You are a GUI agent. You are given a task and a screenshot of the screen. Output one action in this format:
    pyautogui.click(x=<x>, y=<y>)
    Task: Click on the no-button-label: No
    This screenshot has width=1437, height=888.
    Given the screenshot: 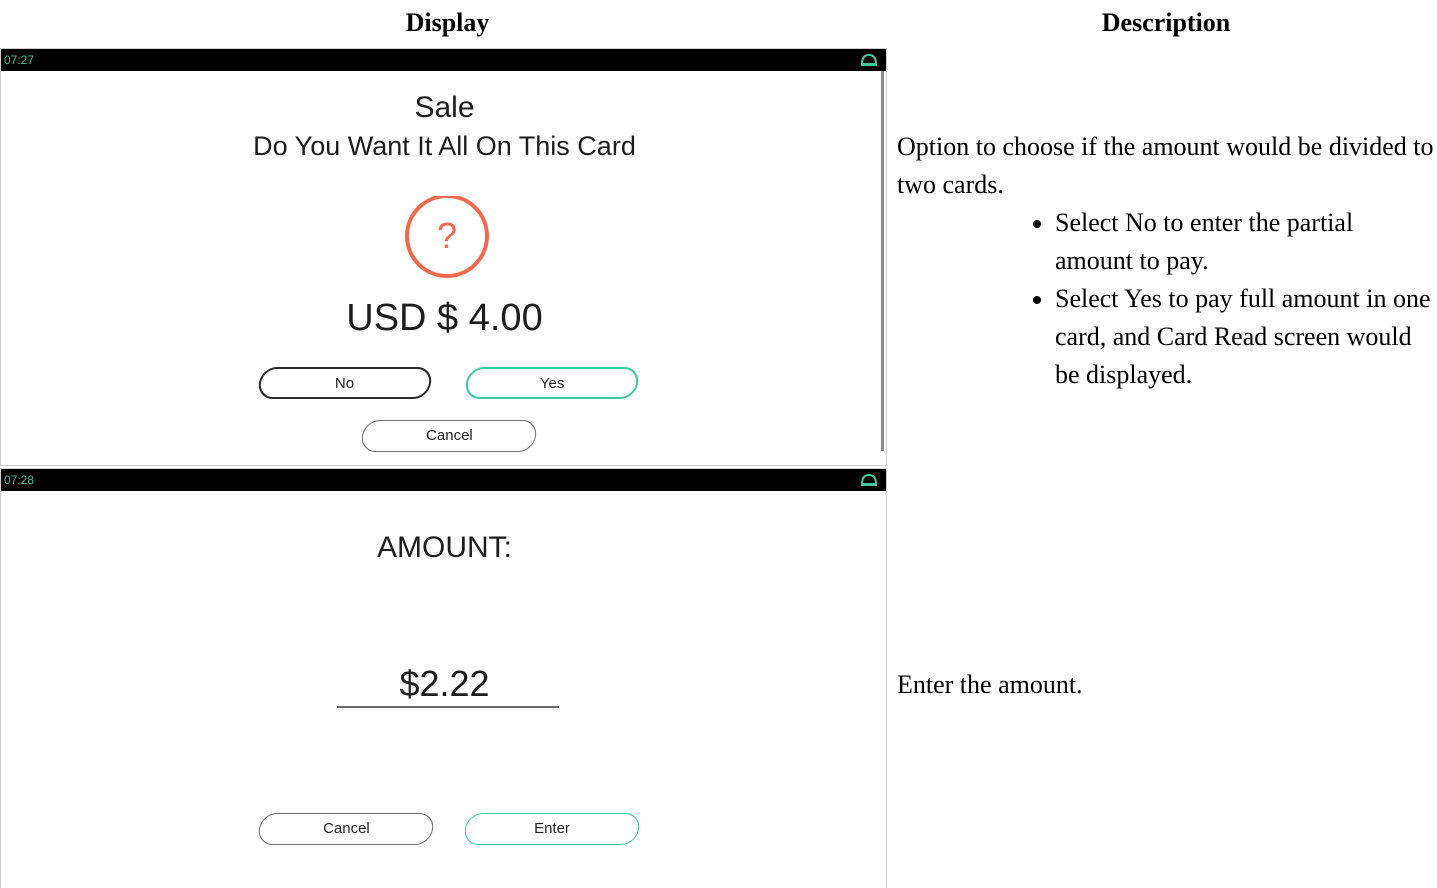 What is the action you would take?
    pyautogui.click(x=345, y=383)
    